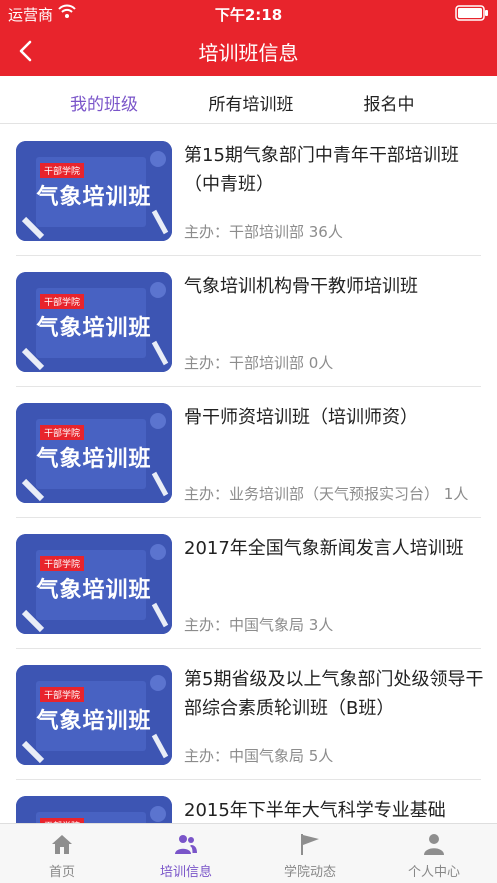 This screenshot has width=497, height=883. I want to click on bottom-tab-label: 个人中心, so click(433, 872).